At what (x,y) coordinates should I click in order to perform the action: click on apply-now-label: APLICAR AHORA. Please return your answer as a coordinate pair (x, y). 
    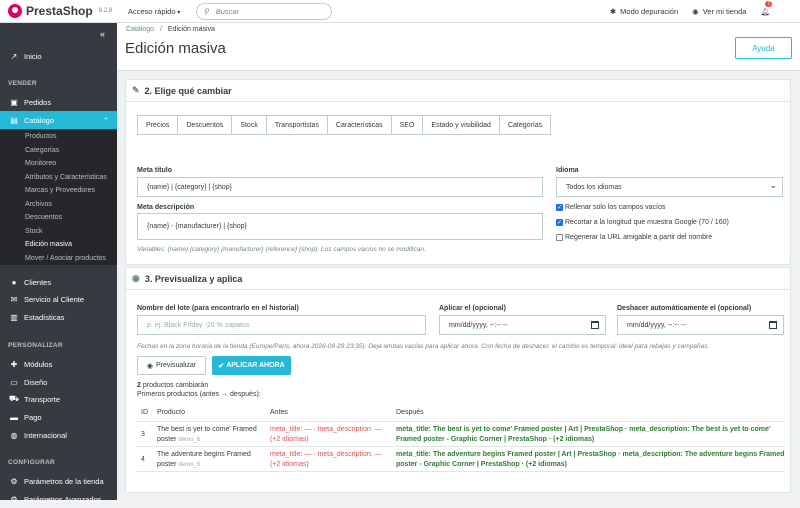
    Looking at the image, I should click on (255, 365).